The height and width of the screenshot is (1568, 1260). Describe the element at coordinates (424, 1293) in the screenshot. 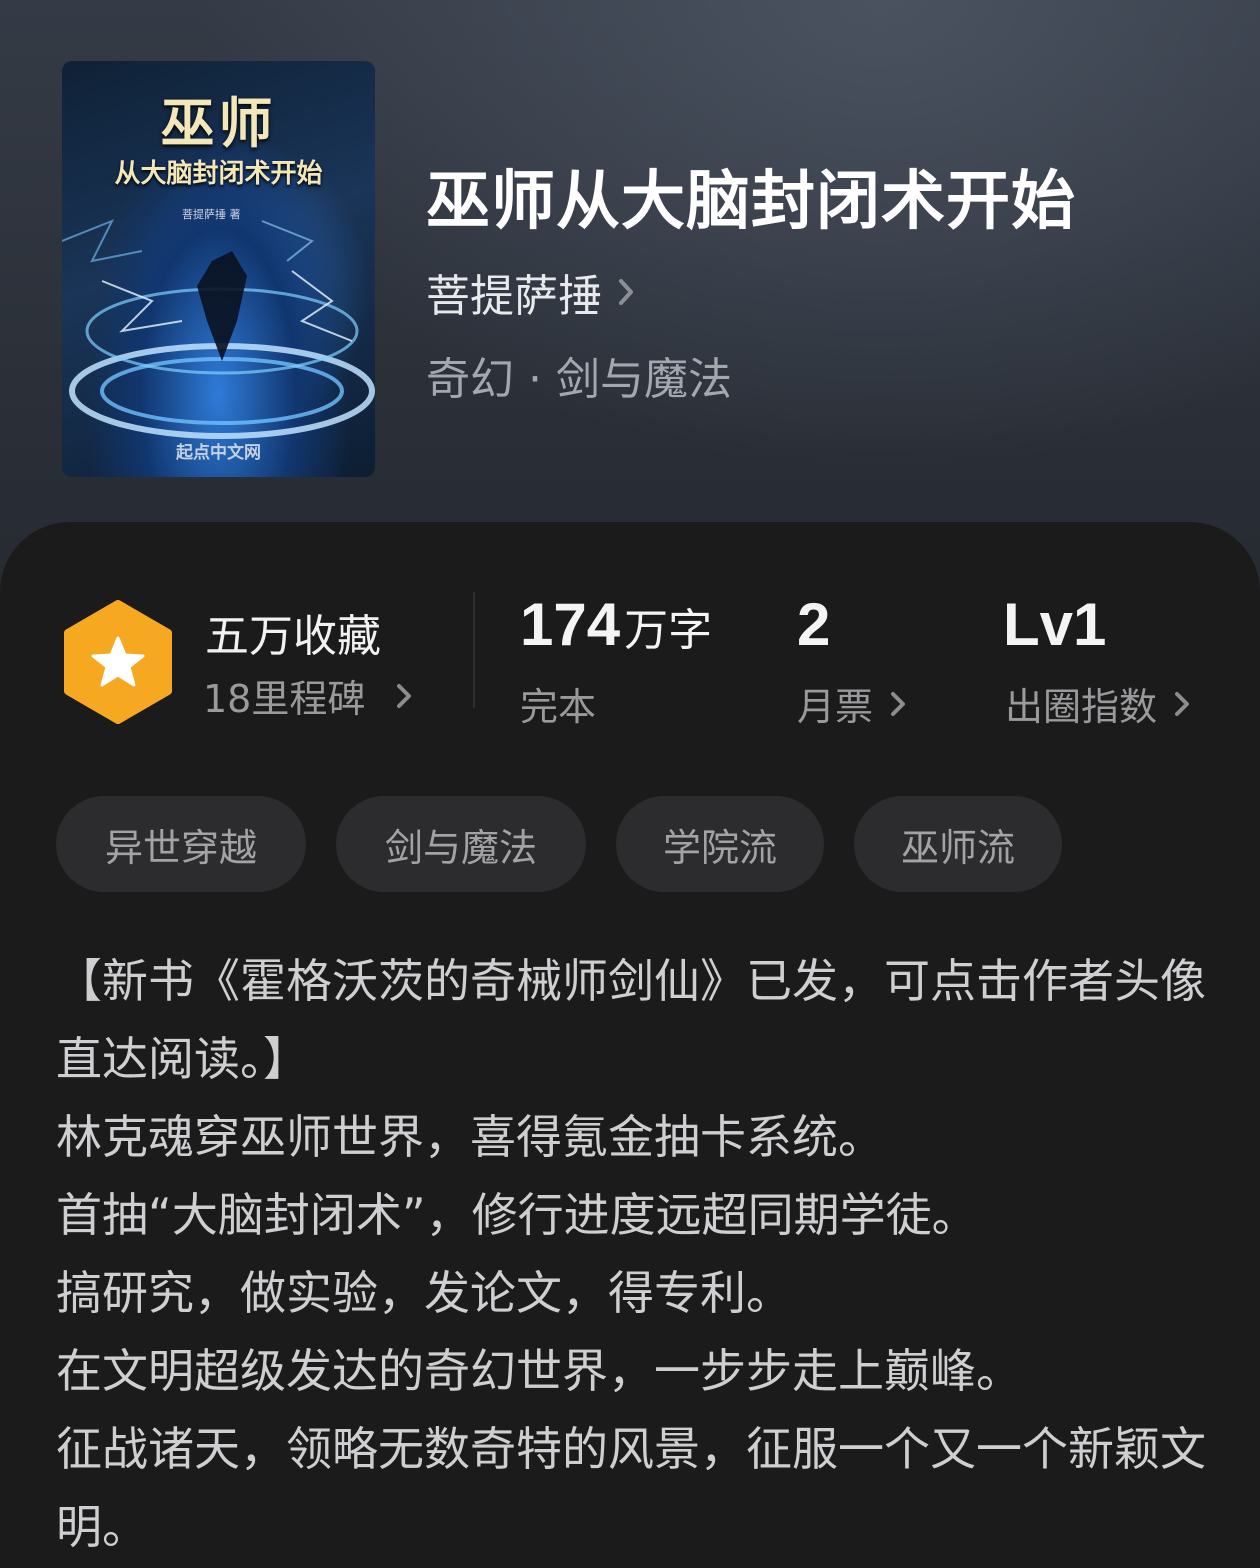

I see `synopsis-paragraph: 搞研究，做实验，发论文，得专利。` at that location.